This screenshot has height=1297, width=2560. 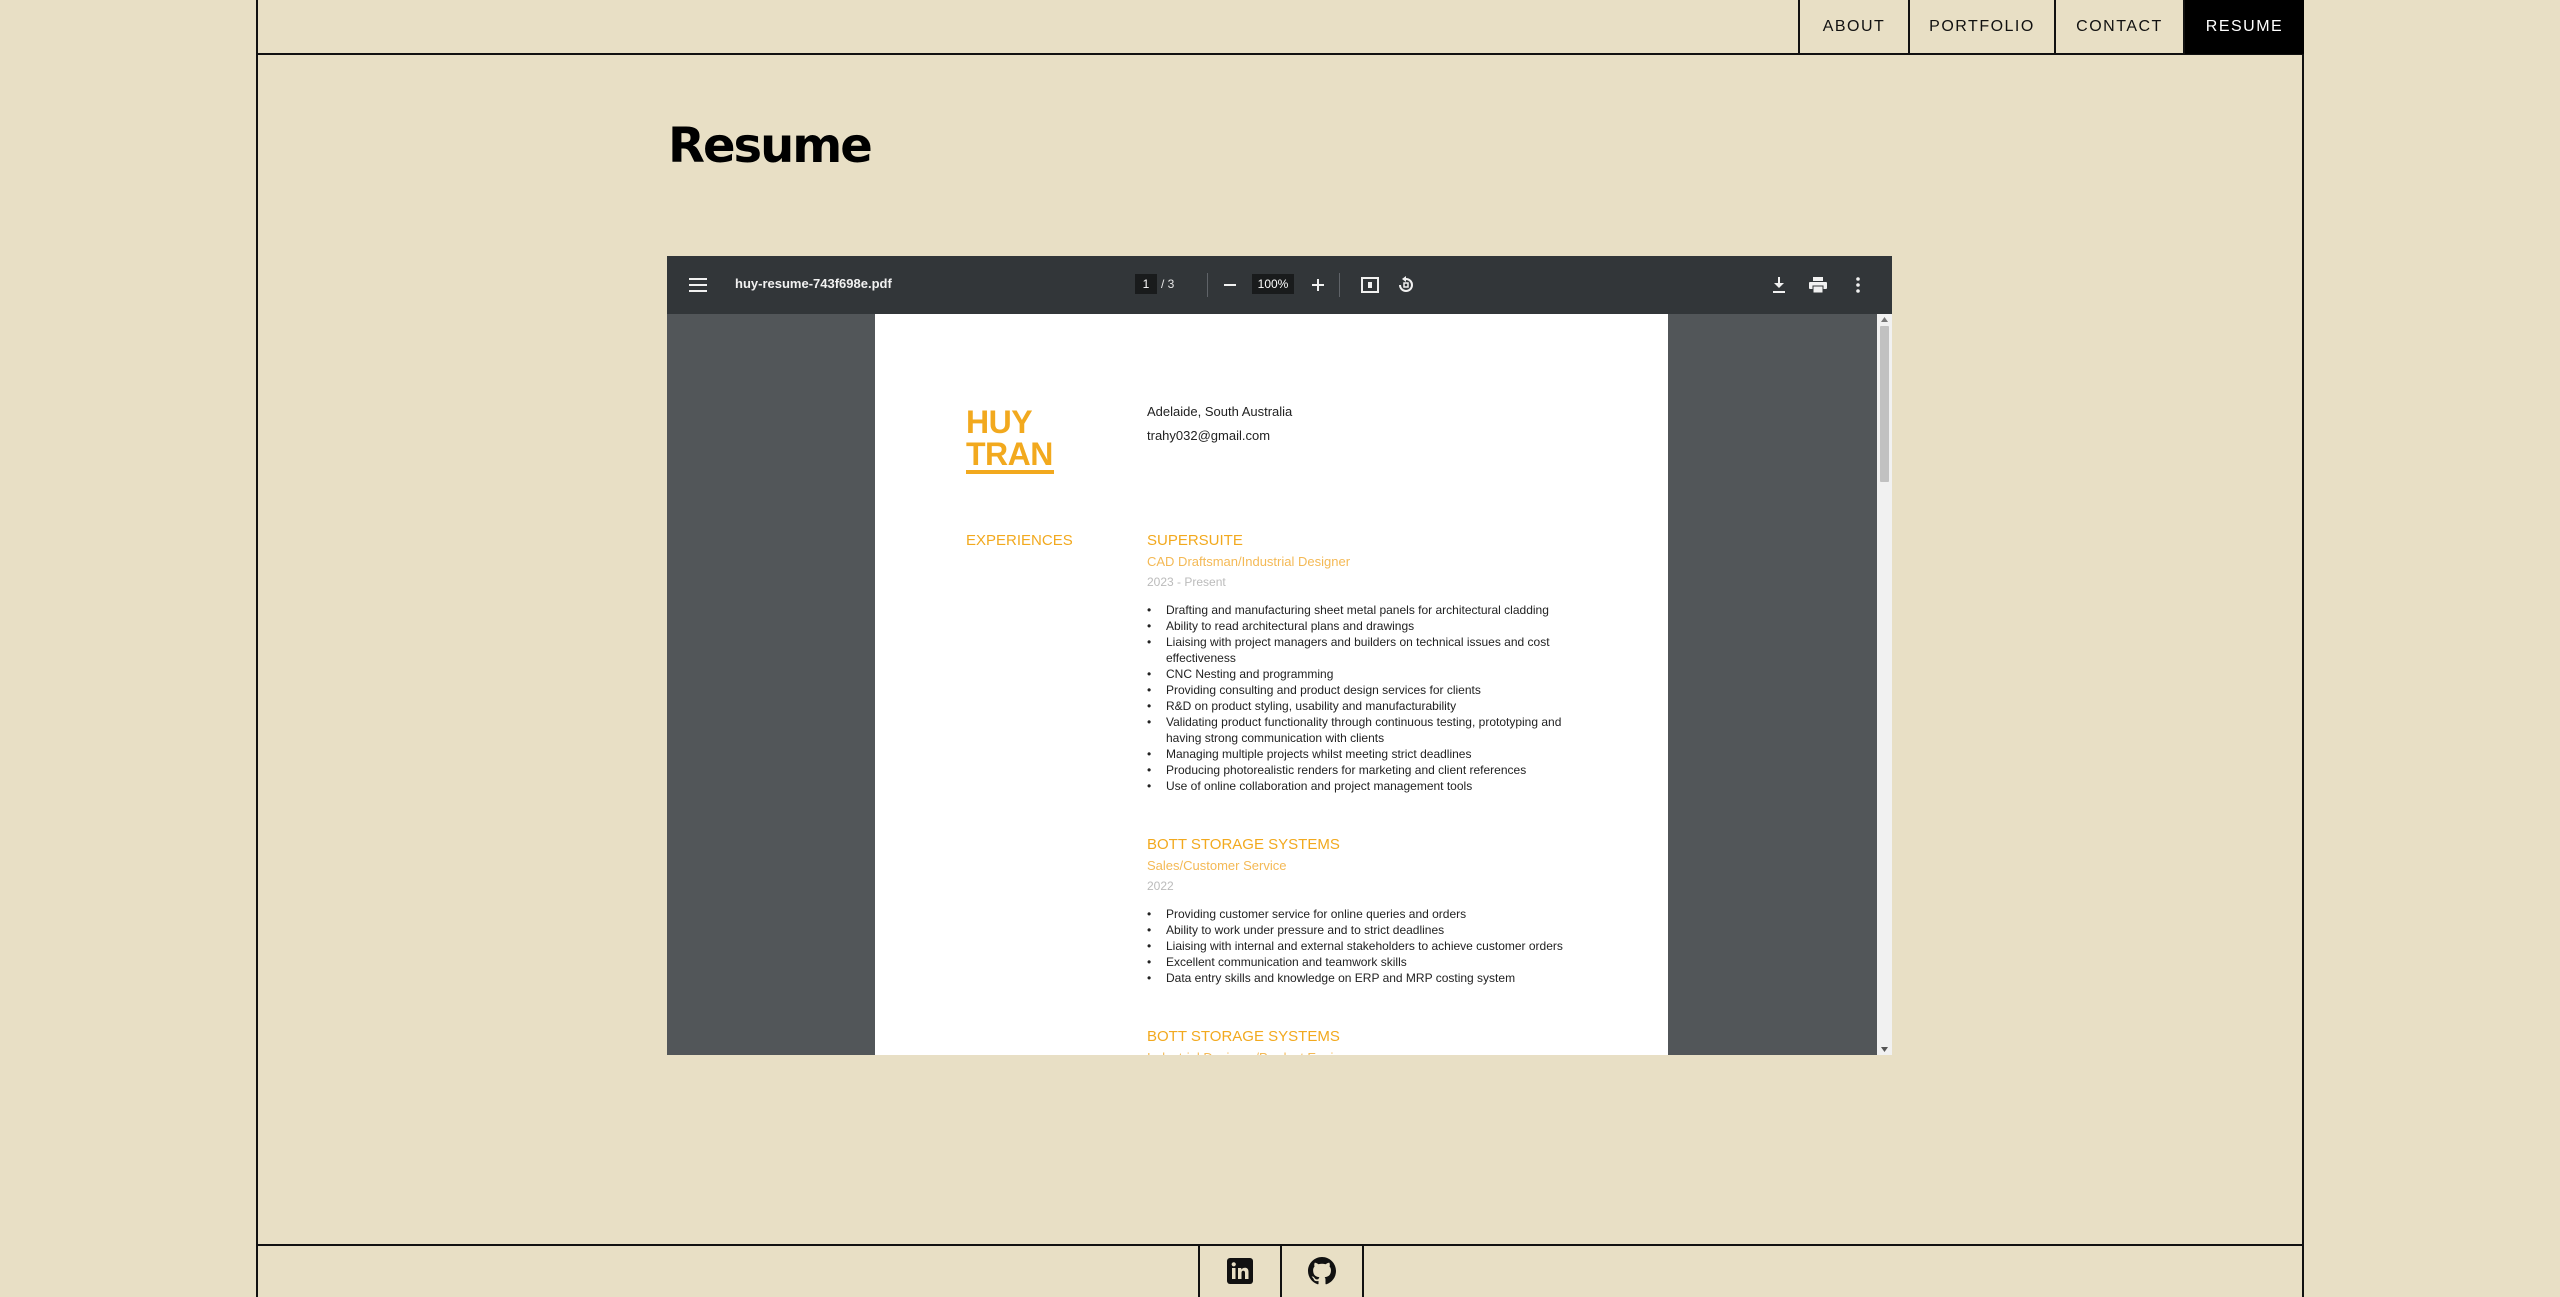 I want to click on linkedin-icon, so click(x=1240, y=1271).